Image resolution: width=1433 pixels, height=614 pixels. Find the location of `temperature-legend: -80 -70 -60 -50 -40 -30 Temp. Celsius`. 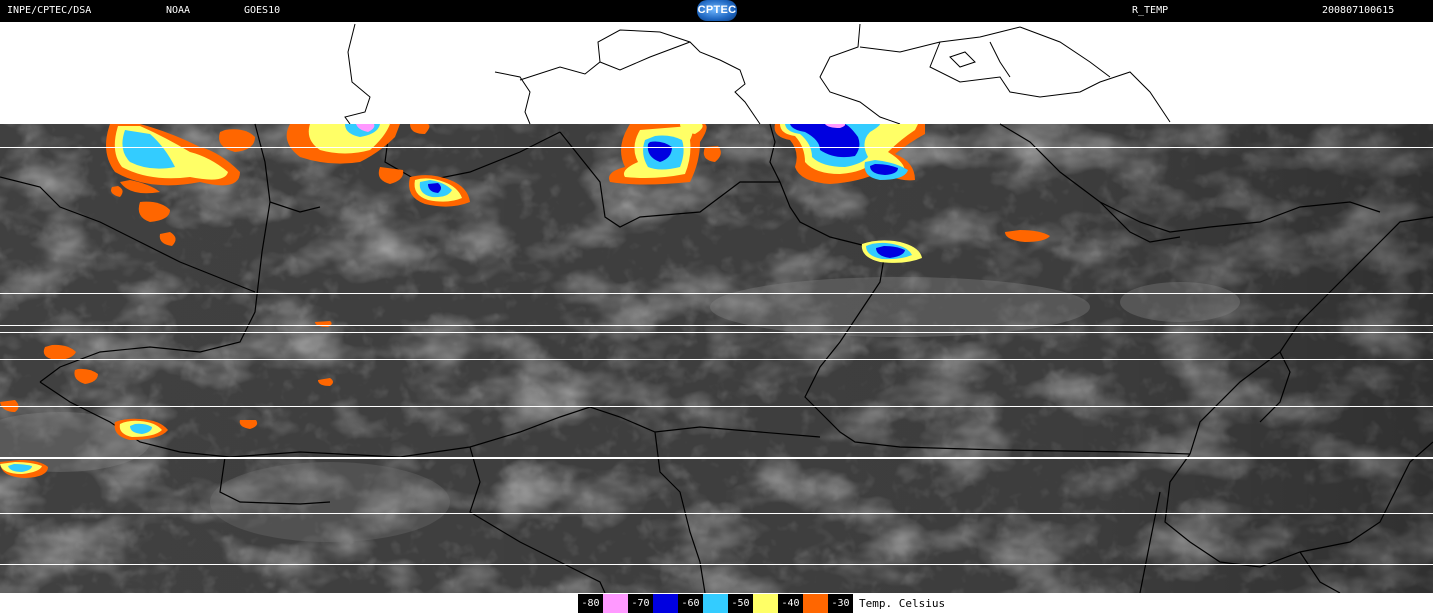

temperature-legend: -80 -70 -60 -50 -40 -30 Temp. Celsius is located at coordinates (761, 603).